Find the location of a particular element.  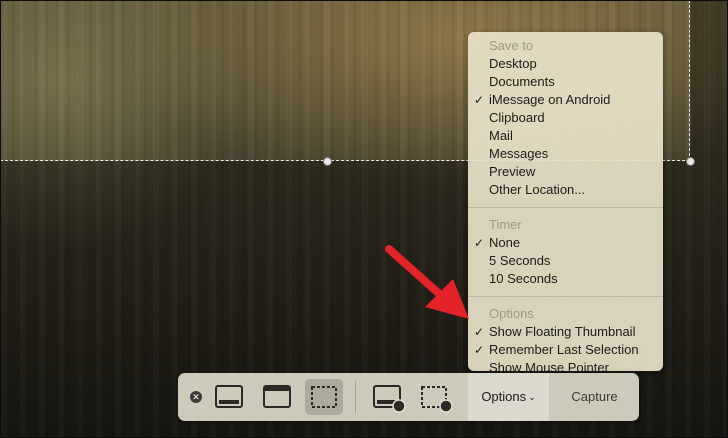

menu-item-clipboard: Clipboard is located at coordinates (565, 118).